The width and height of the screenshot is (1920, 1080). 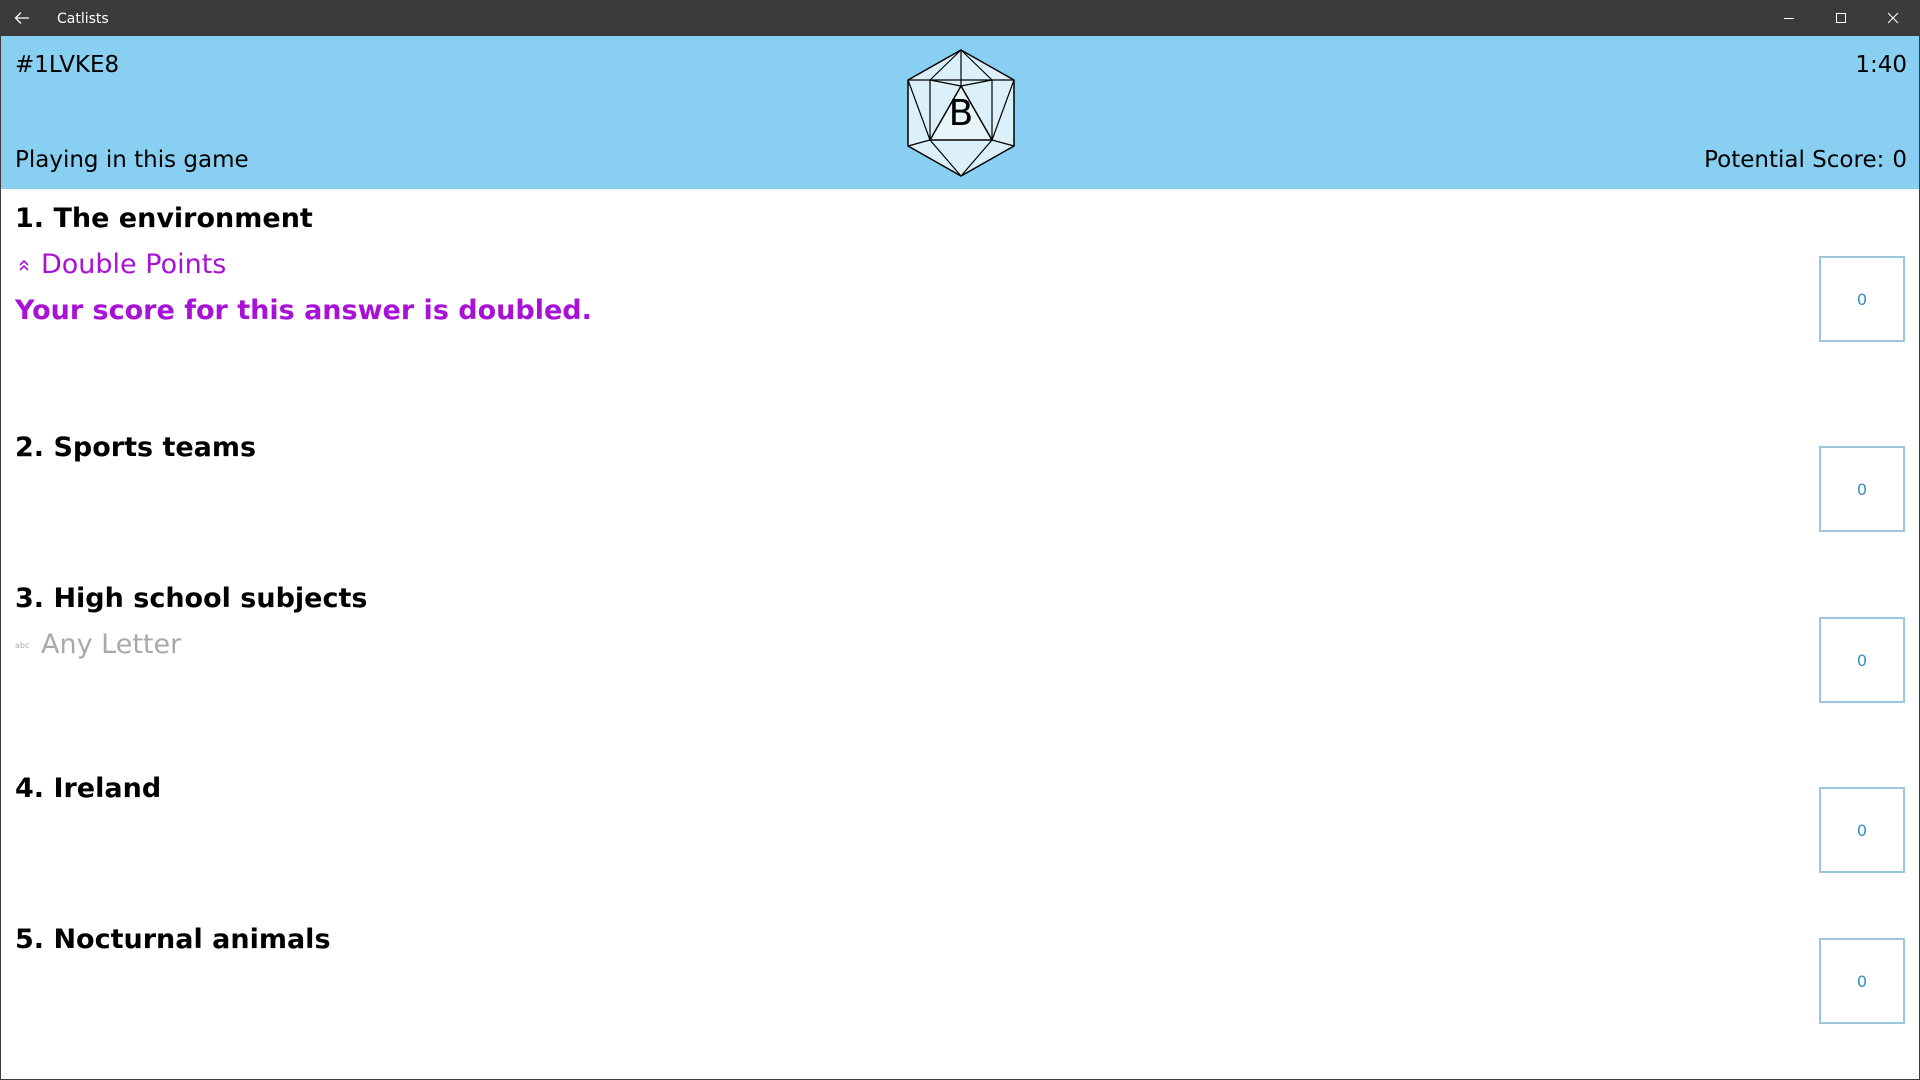 I want to click on svg-text: abc, so click(x=22, y=645).